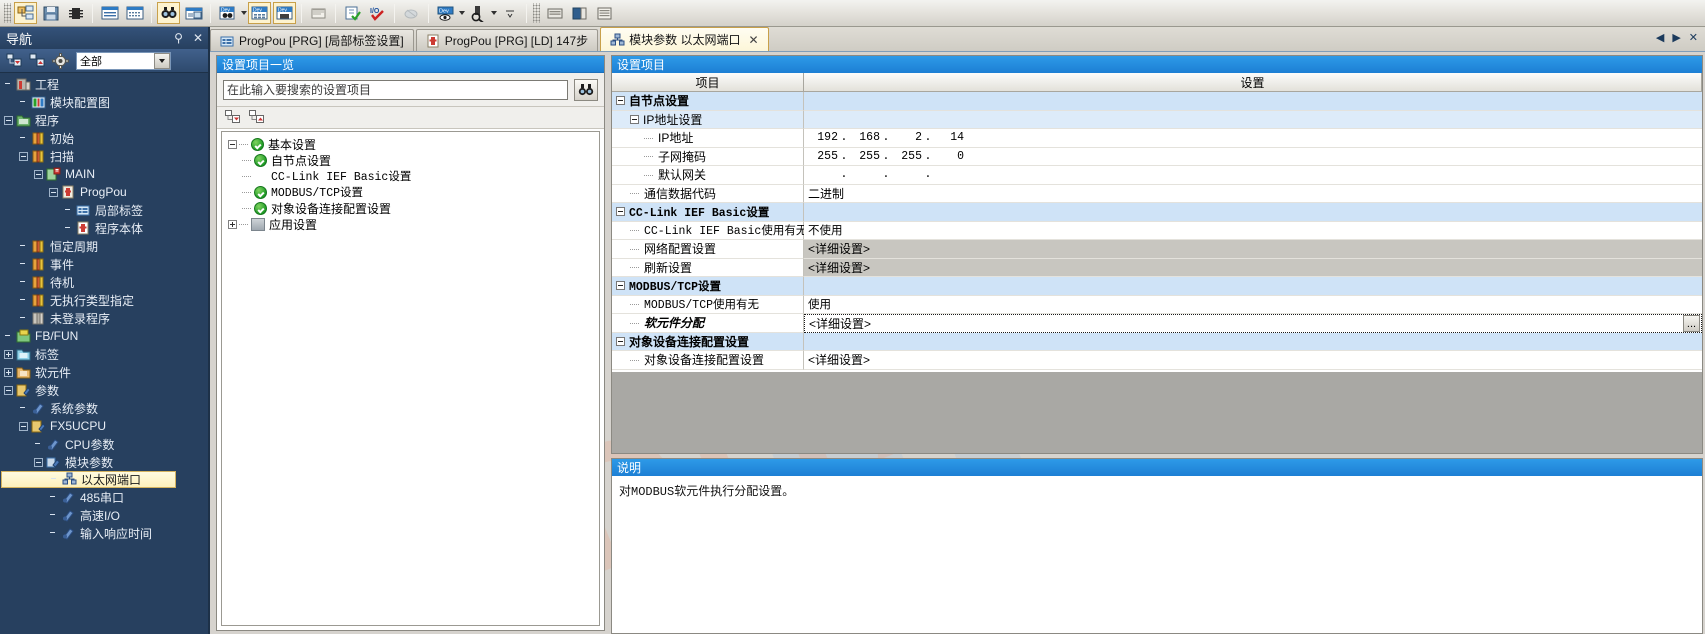 Image resolution: width=1705 pixels, height=634 pixels. I want to click on nav-tree-item: 工程, so click(104, 84).